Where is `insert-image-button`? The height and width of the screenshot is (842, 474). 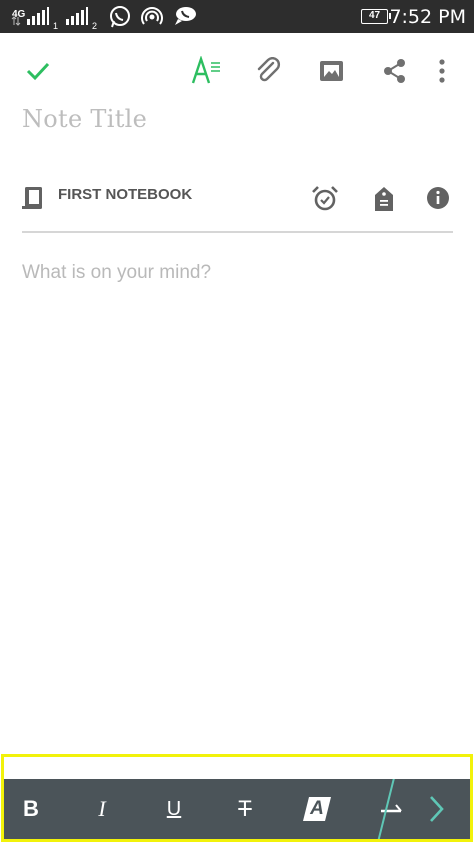 insert-image-button is located at coordinates (332, 71).